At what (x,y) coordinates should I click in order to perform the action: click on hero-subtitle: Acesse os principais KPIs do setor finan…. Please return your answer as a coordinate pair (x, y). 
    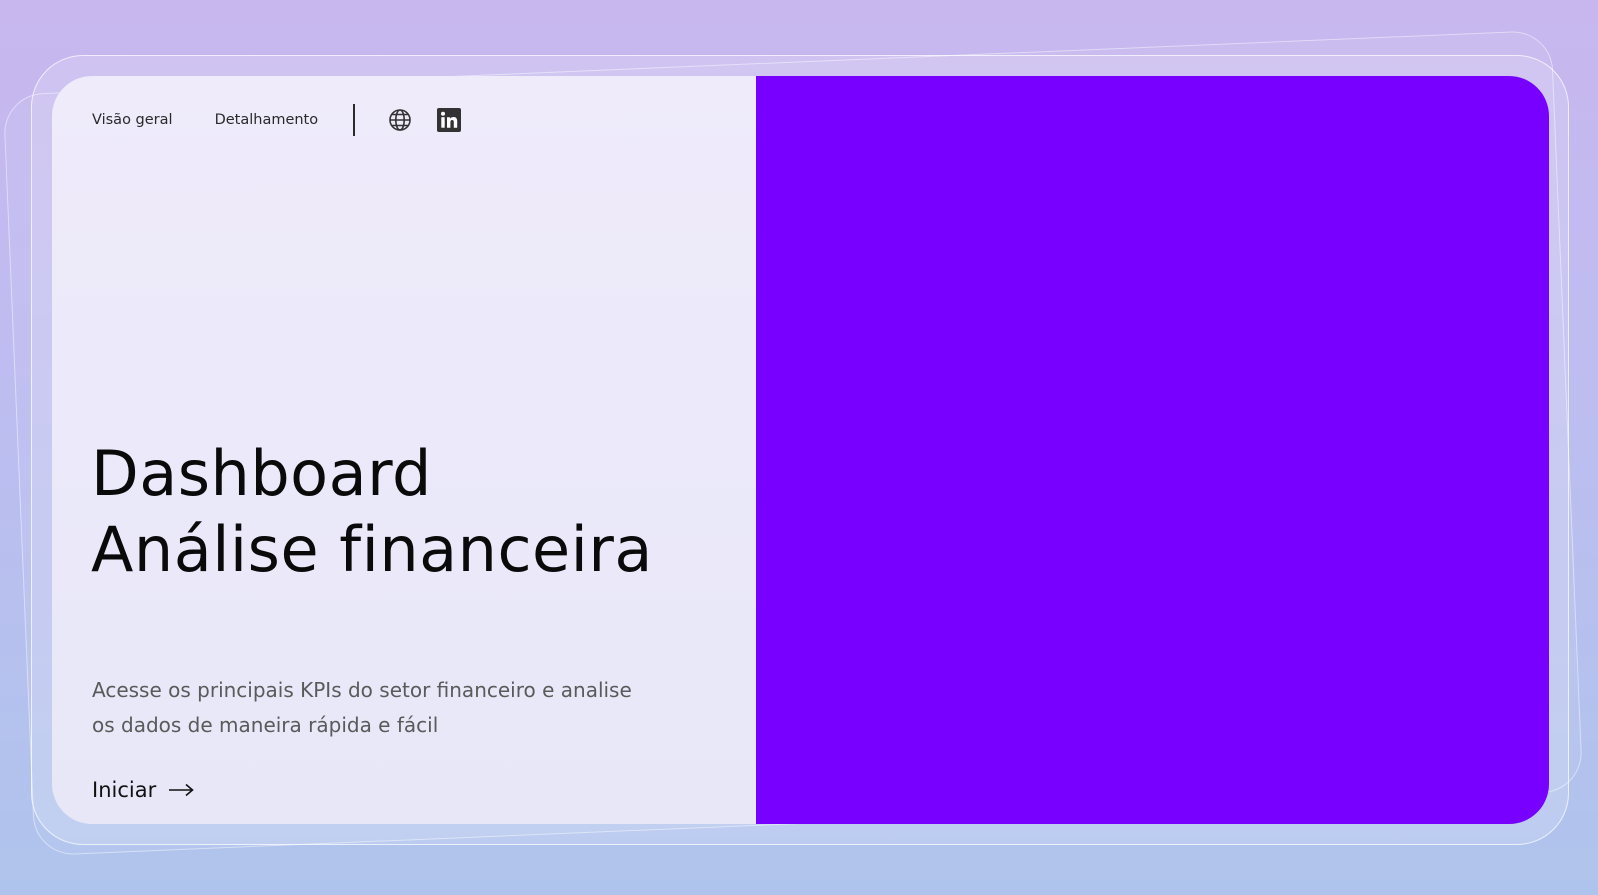
    Looking at the image, I should click on (412, 708).